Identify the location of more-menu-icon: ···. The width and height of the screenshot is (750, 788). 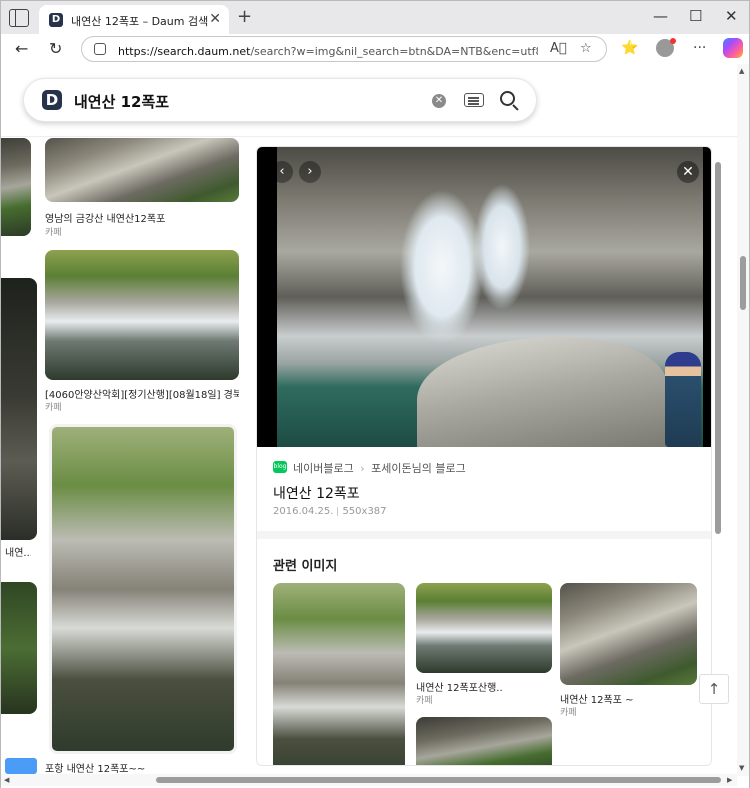
(699, 48).